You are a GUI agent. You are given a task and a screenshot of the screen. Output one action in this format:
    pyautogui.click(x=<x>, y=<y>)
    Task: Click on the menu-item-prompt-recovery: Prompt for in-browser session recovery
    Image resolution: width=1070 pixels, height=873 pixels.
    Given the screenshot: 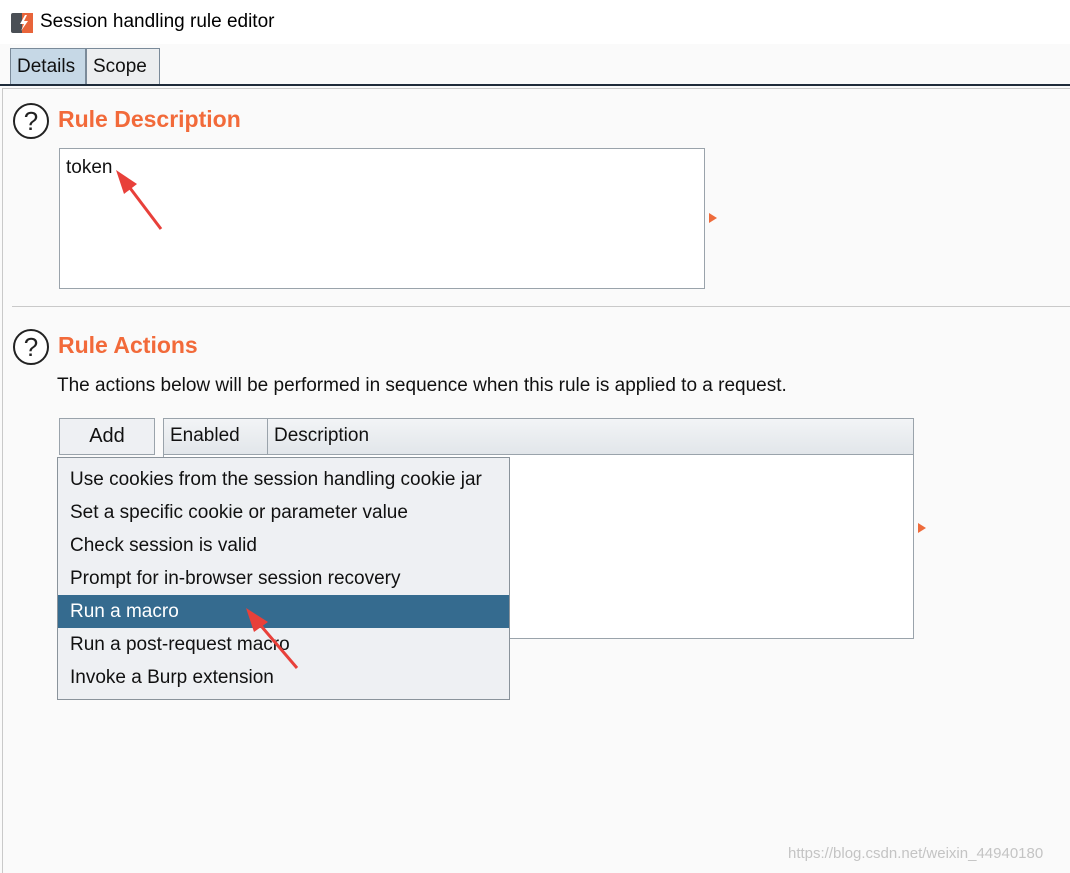 What is the action you would take?
    pyautogui.click(x=283, y=578)
    